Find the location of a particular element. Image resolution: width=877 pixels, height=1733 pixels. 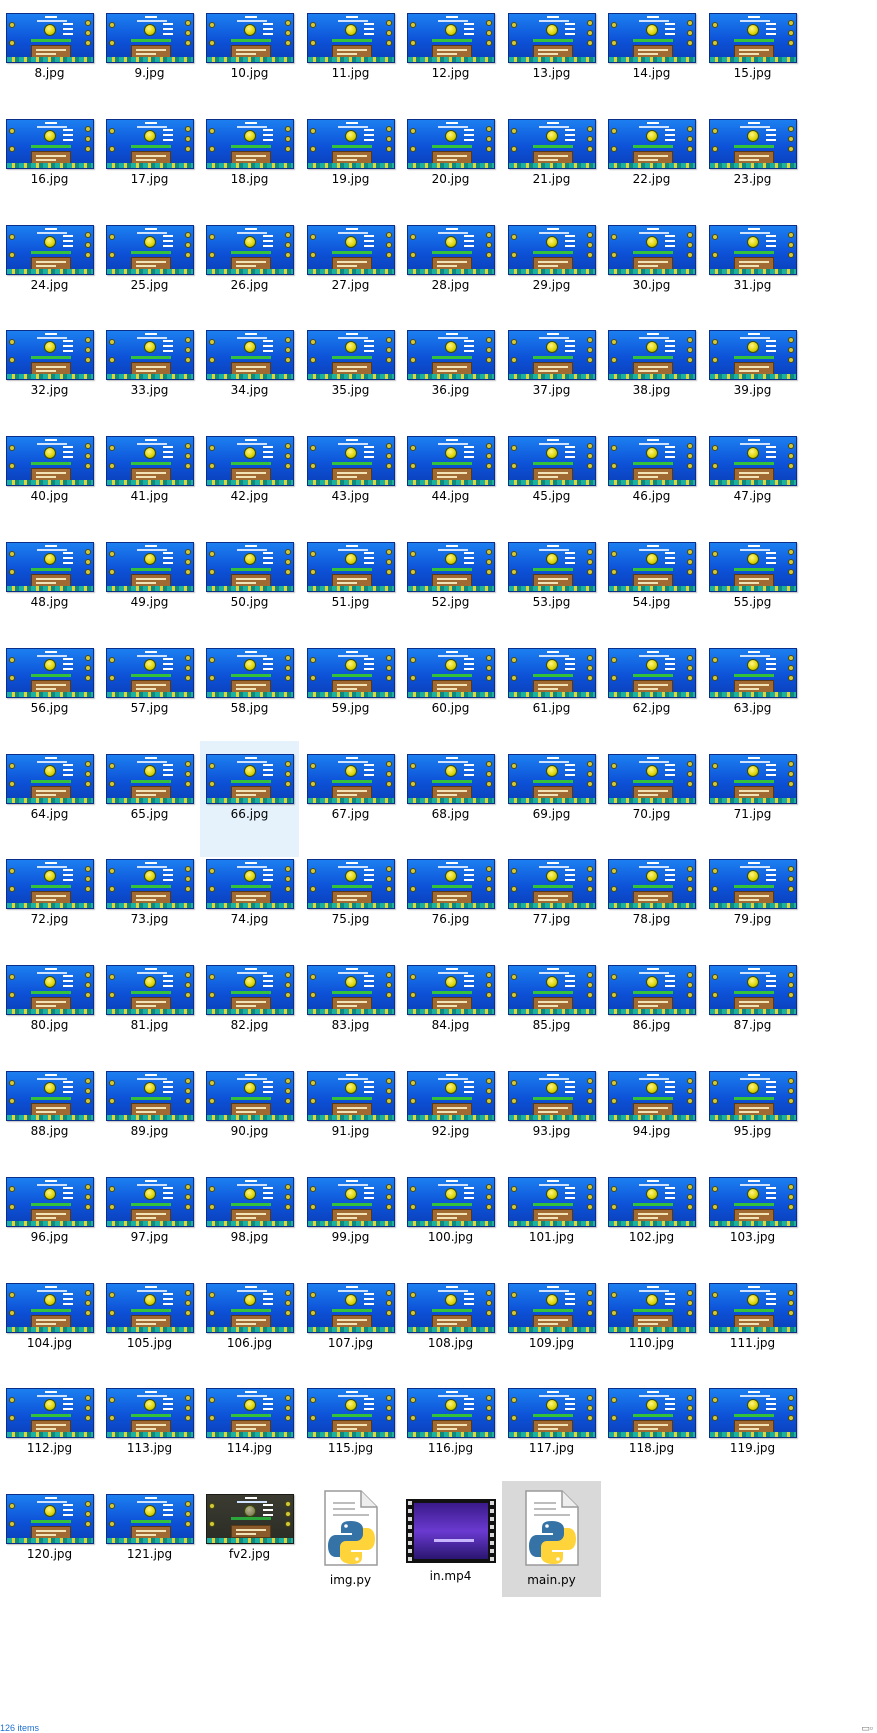

file-item: 23.jpg is located at coordinates (752, 164).